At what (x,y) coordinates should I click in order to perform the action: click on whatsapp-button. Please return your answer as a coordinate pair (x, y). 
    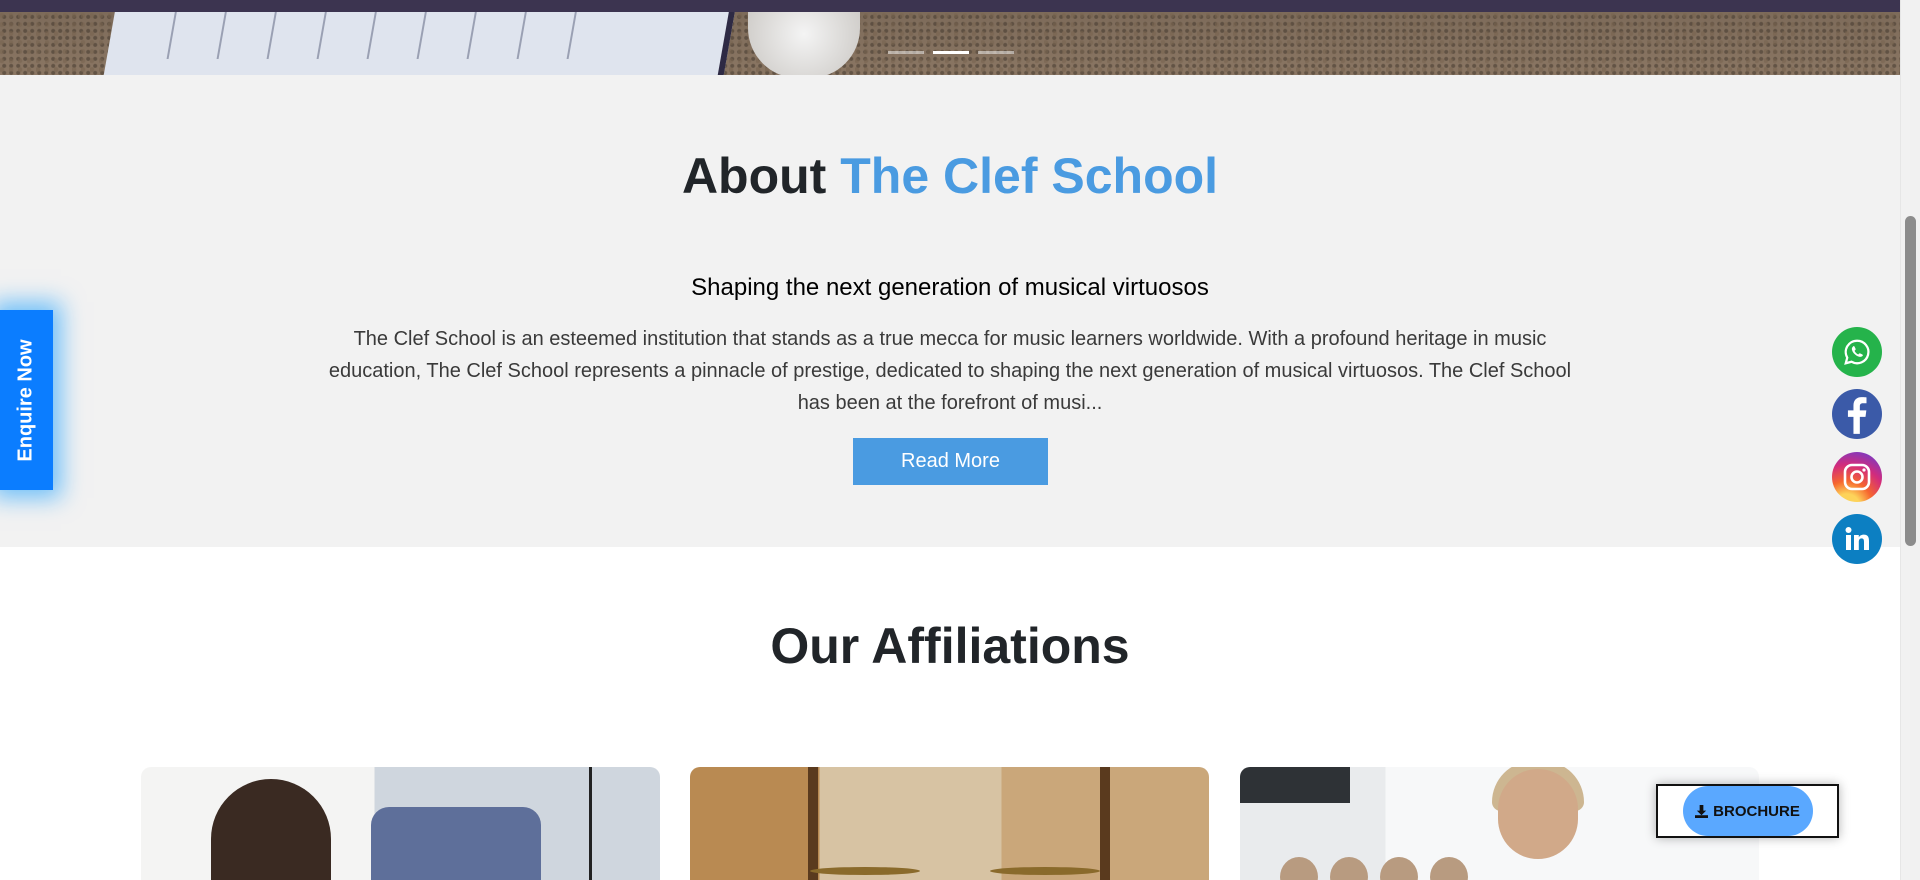
    Looking at the image, I should click on (1857, 352).